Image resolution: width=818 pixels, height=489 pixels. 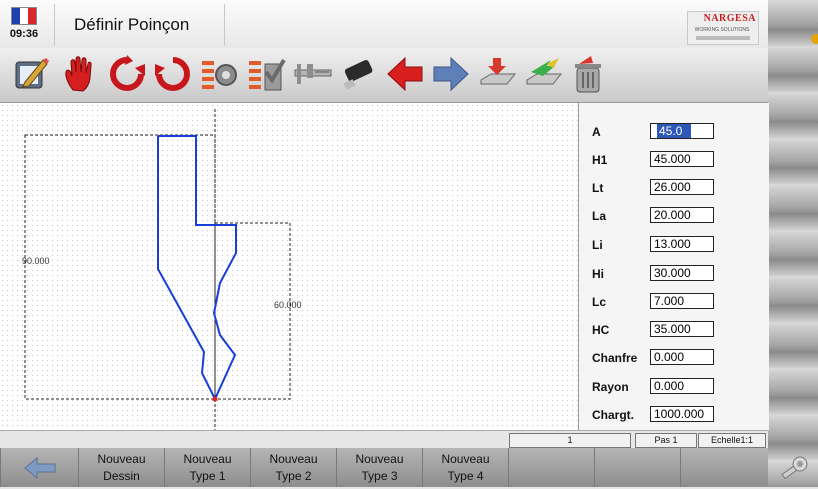 I want to click on brand-logo: NARGESA WORKING SOLUTIONS, so click(x=723, y=28).